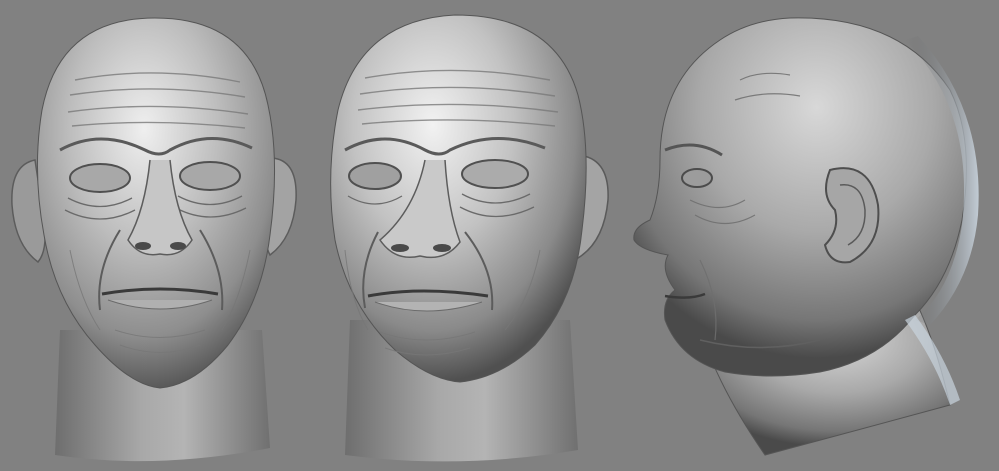  I want to click on front-nostril-right, so click(178, 246).